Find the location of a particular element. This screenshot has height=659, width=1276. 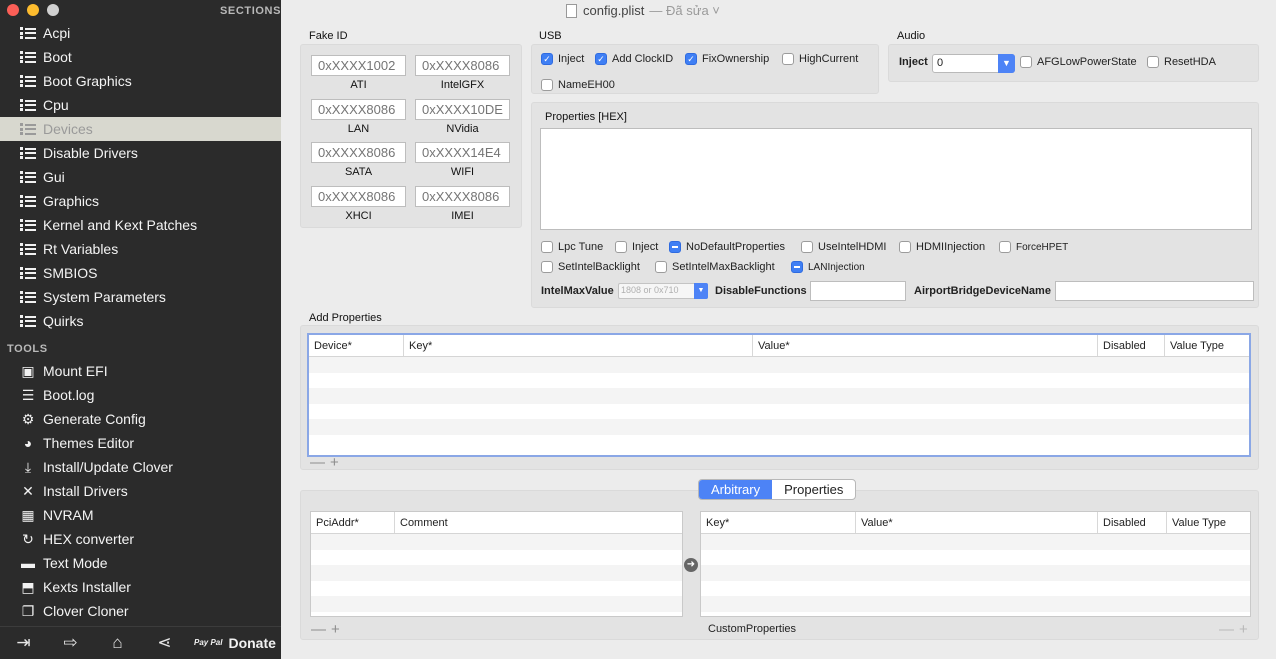

airport-bridge-input is located at coordinates (1154, 291).